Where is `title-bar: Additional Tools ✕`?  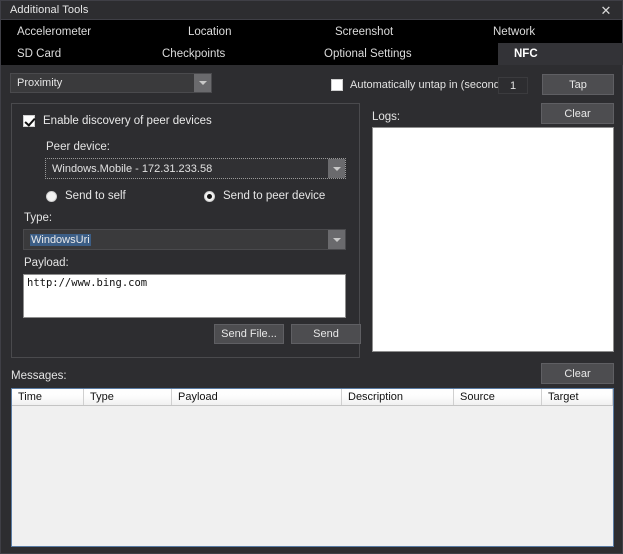 title-bar: Additional Tools ✕ is located at coordinates (311, 10).